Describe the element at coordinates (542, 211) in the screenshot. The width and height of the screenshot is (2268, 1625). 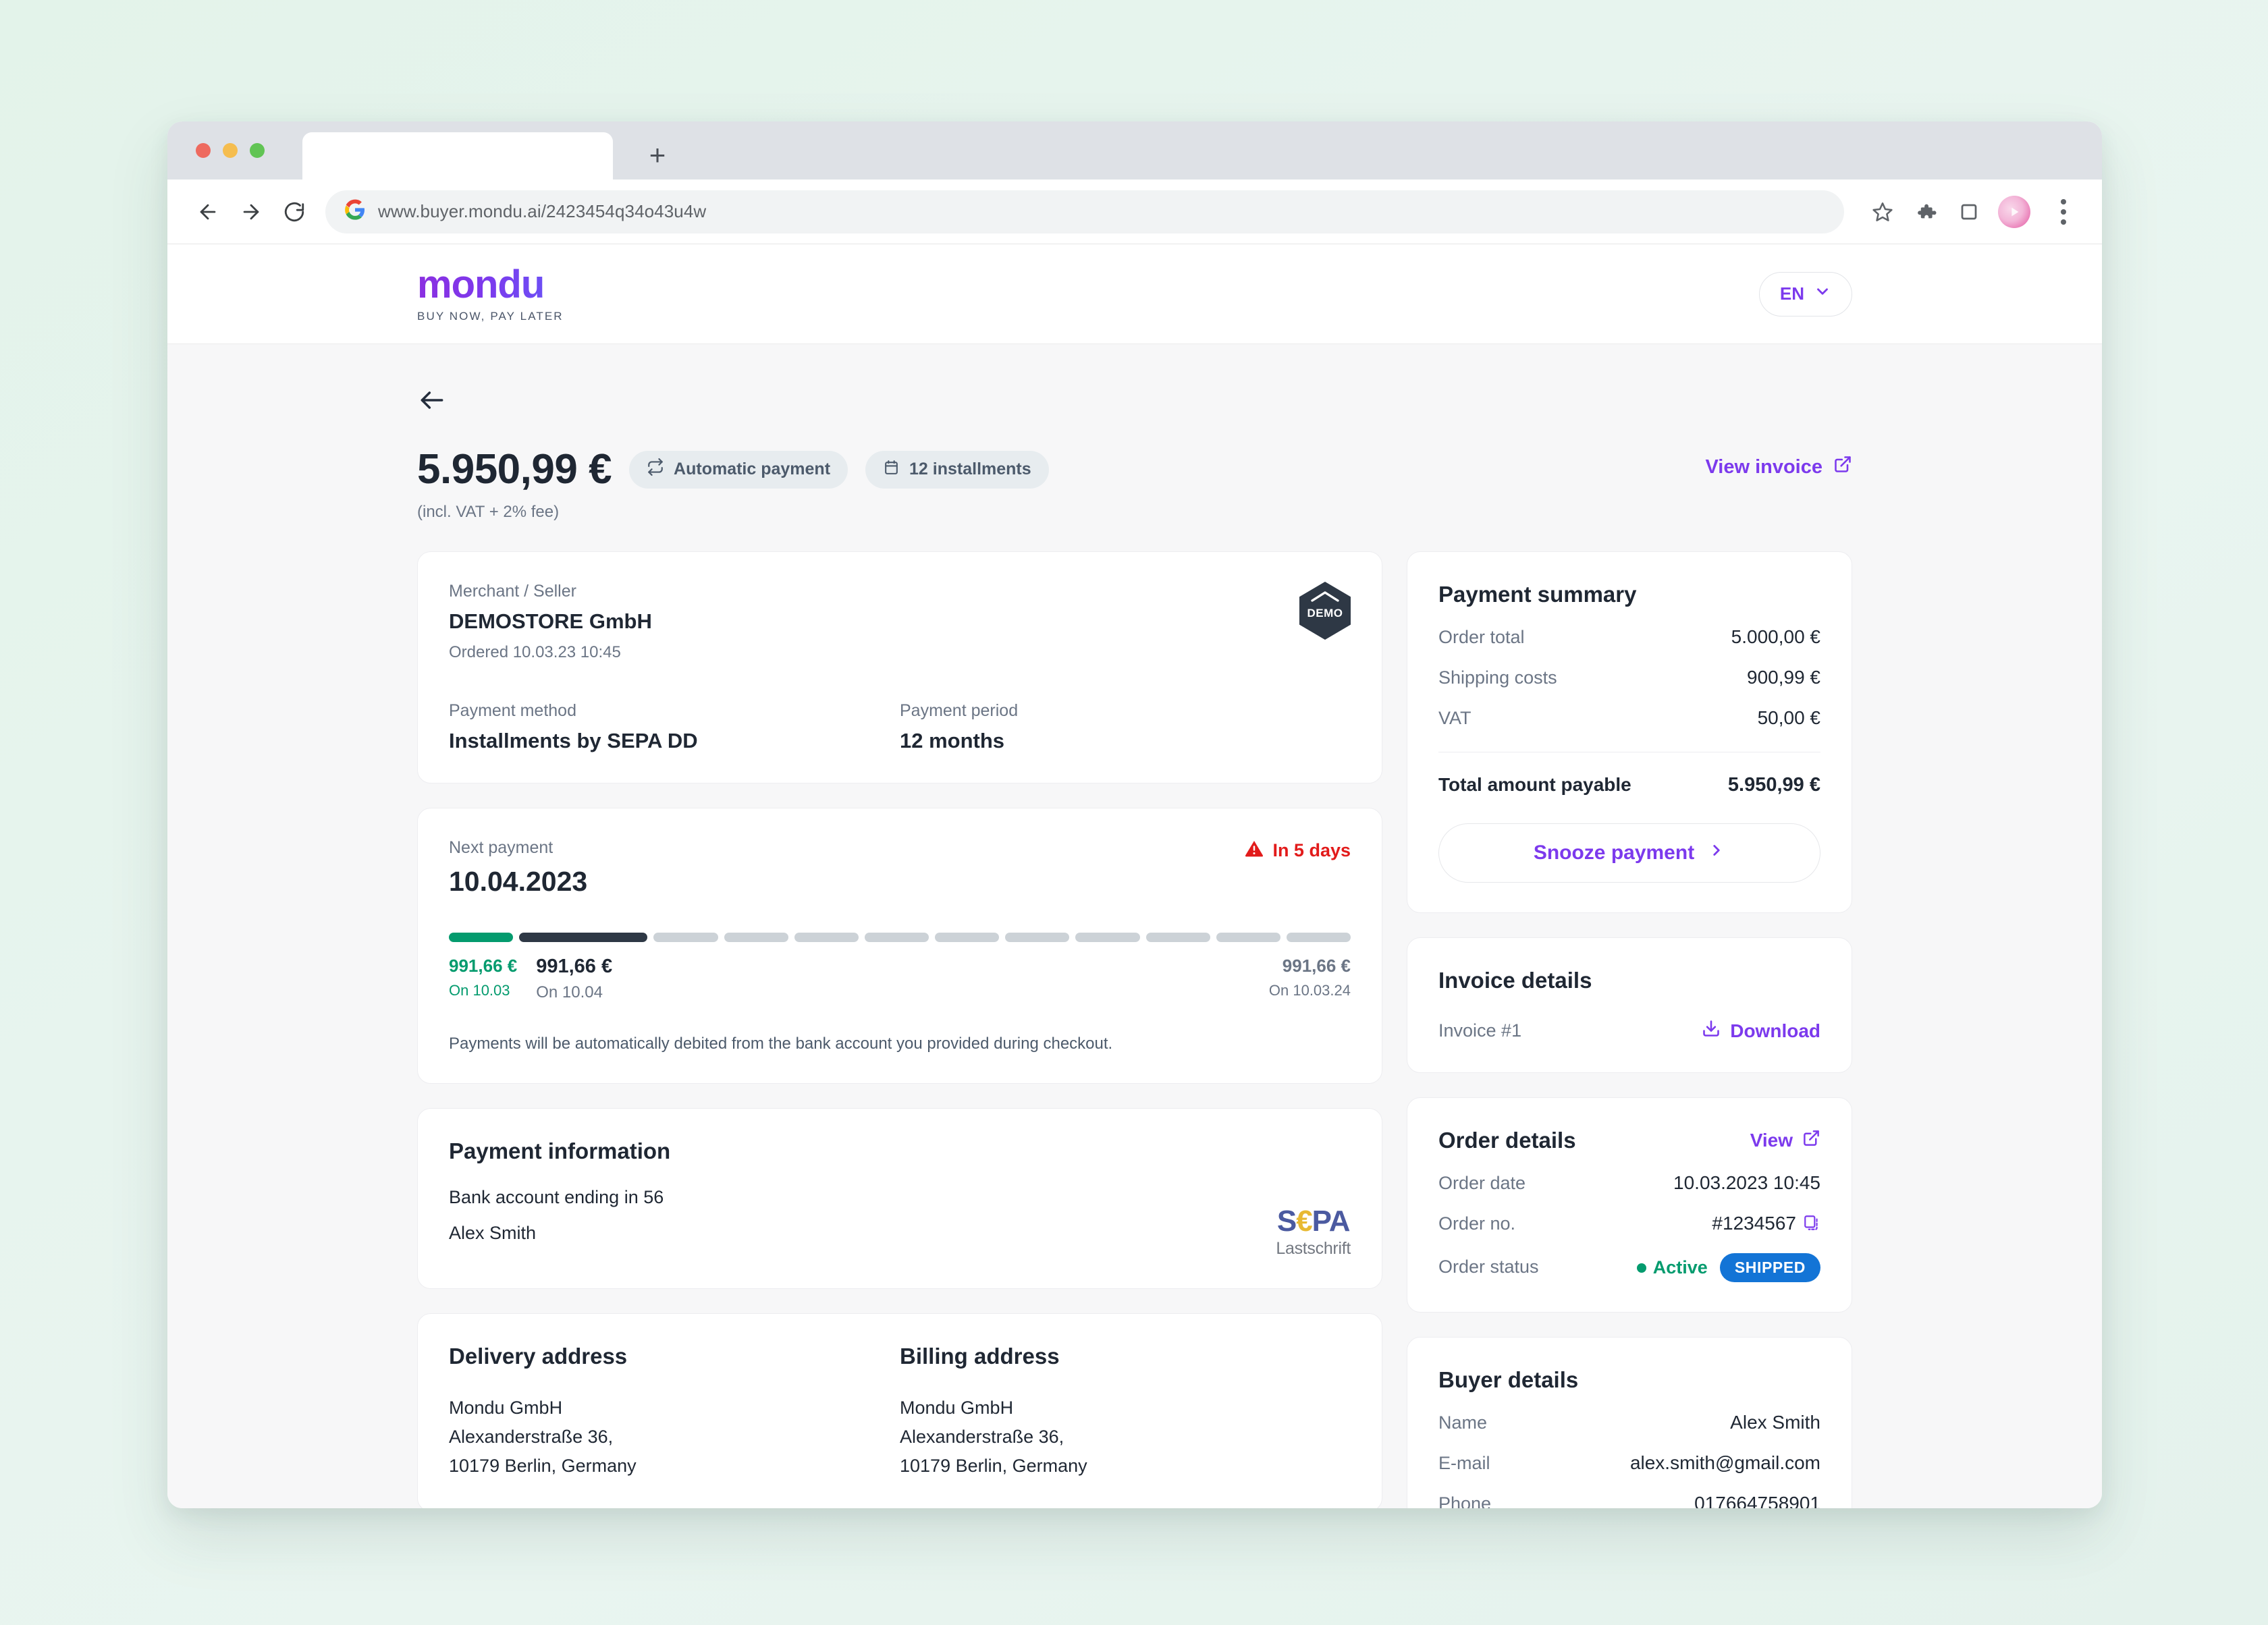
I see `url-text: www.buyer.mondu.ai/2423454q34o43u4w` at that location.